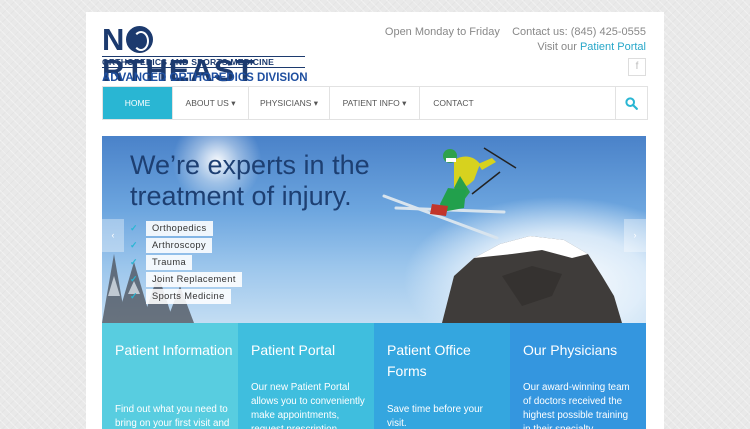 The image size is (750, 429). Describe the element at coordinates (453, 103) in the screenshot. I see `nav-contact: CONTACT` at that location.